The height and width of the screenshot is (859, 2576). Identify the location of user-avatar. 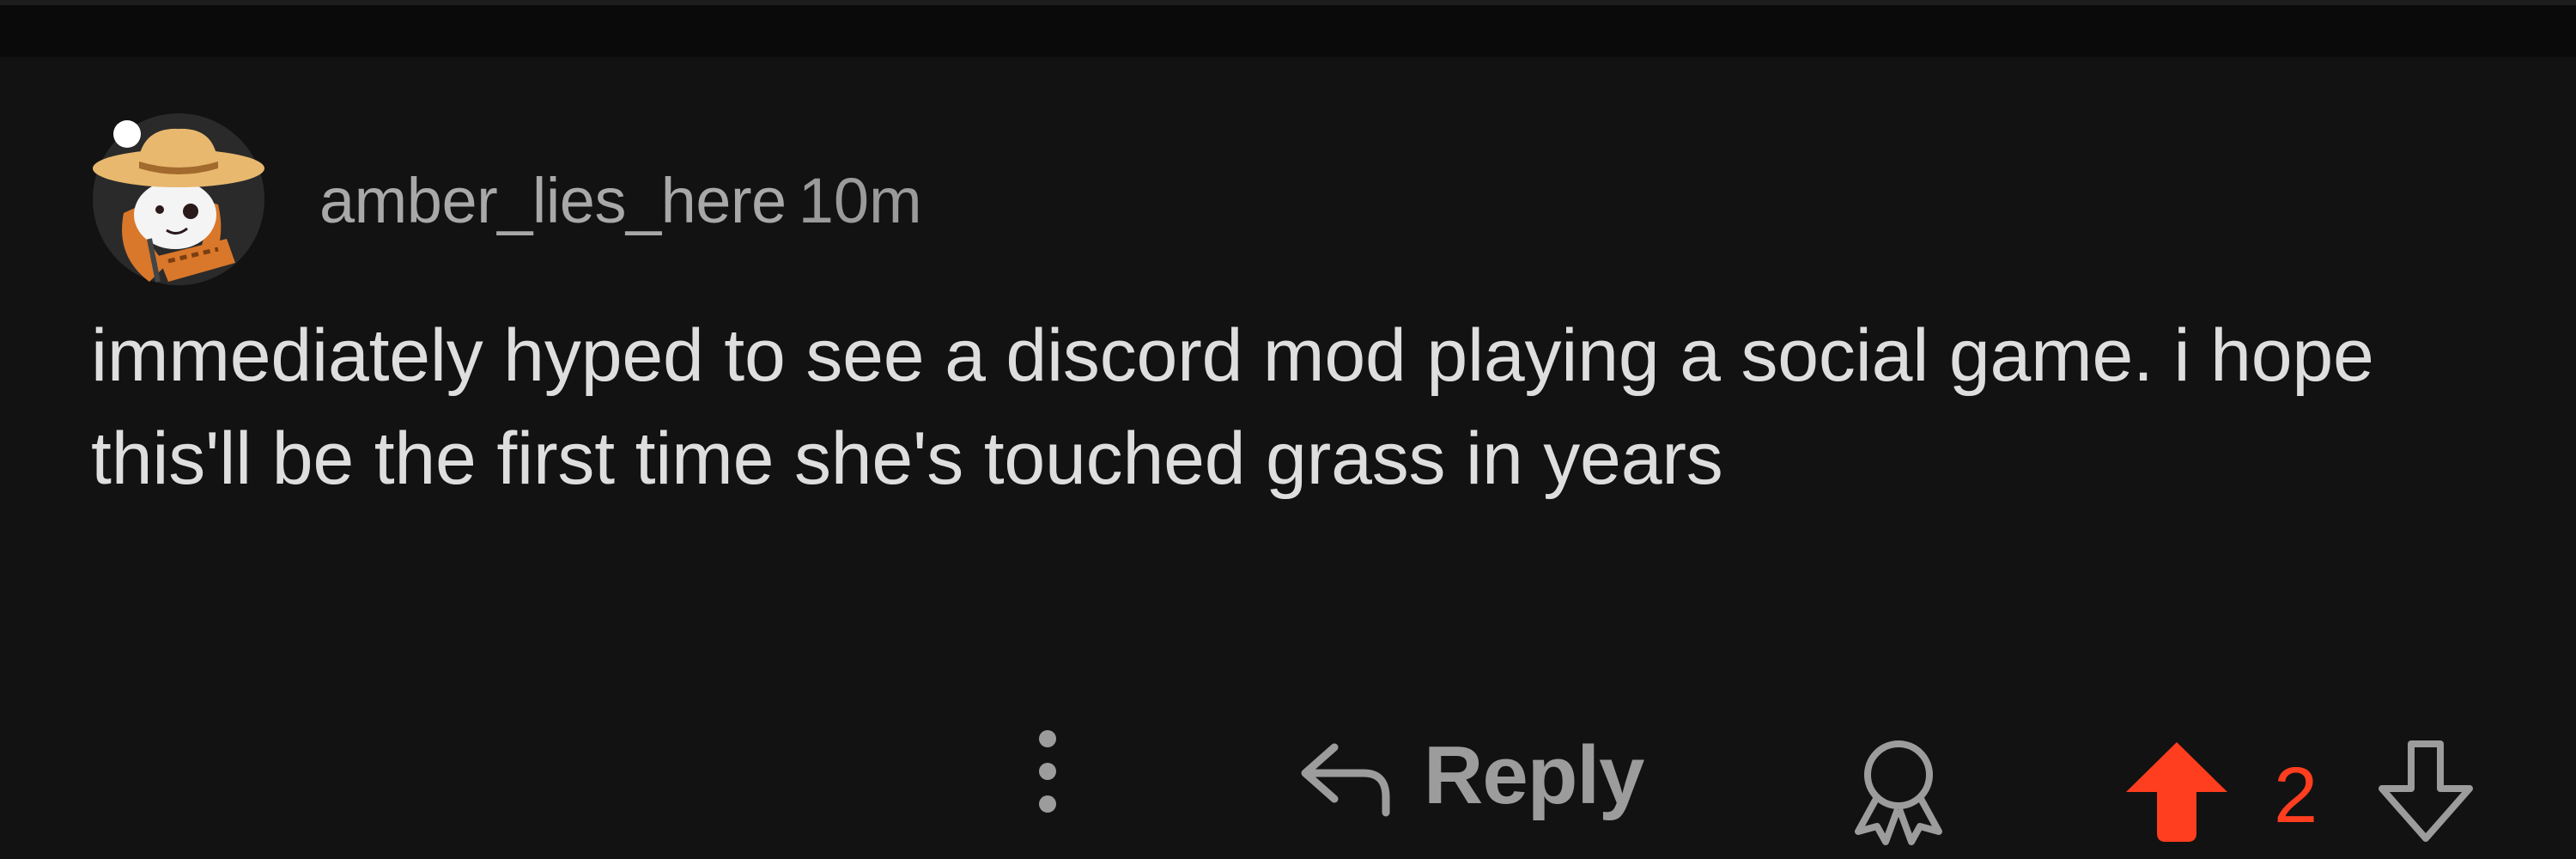
(178, 200).